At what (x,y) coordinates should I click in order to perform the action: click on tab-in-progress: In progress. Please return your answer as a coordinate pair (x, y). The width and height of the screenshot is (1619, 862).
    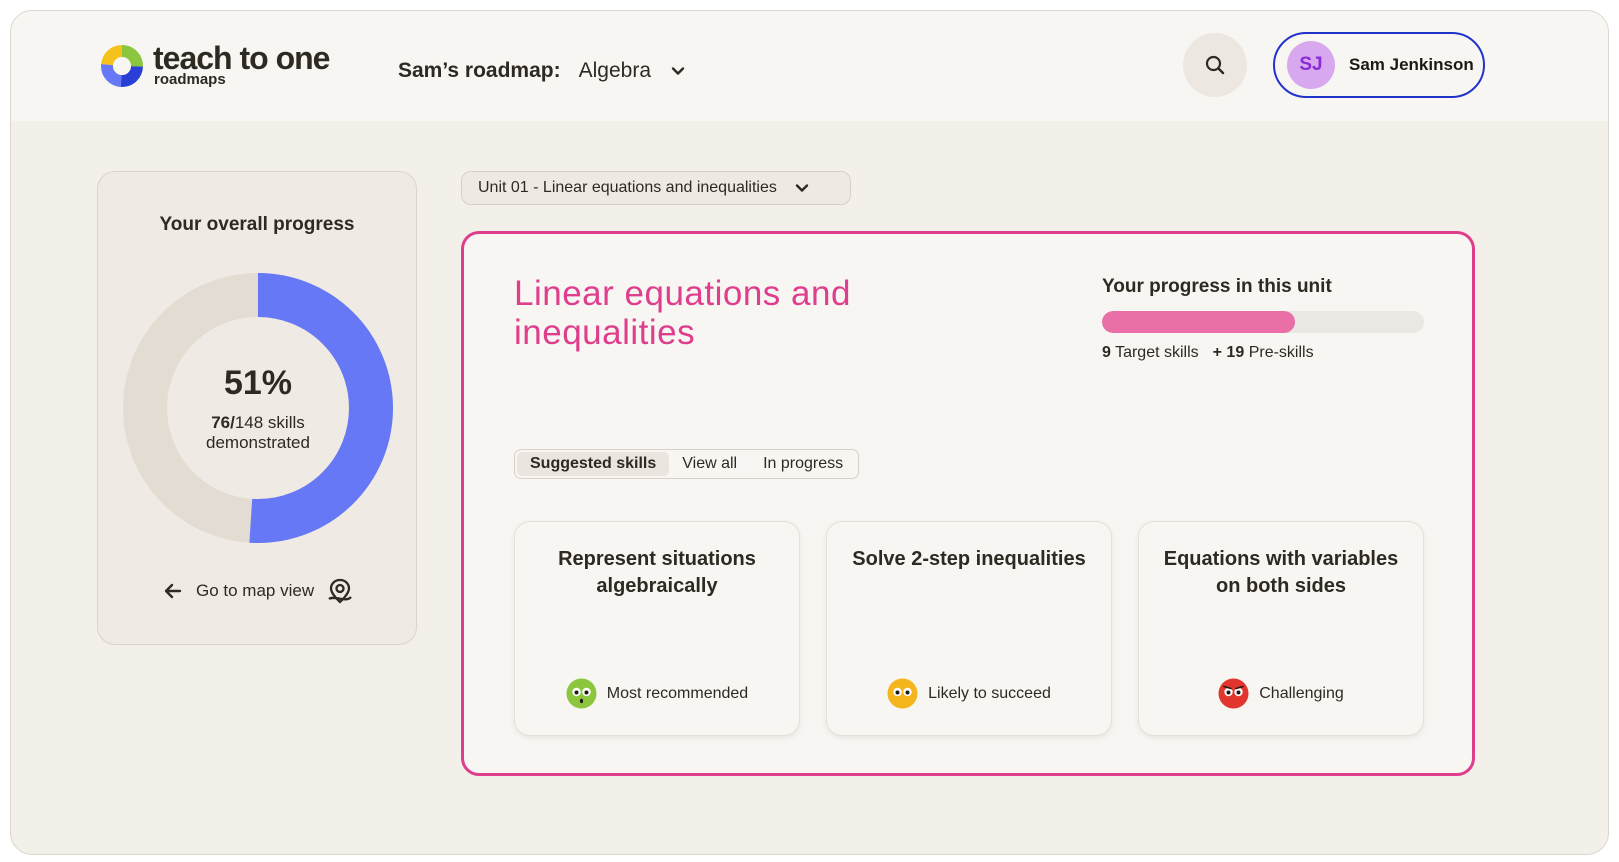
    Looking at the image, I should click on (803, 464).